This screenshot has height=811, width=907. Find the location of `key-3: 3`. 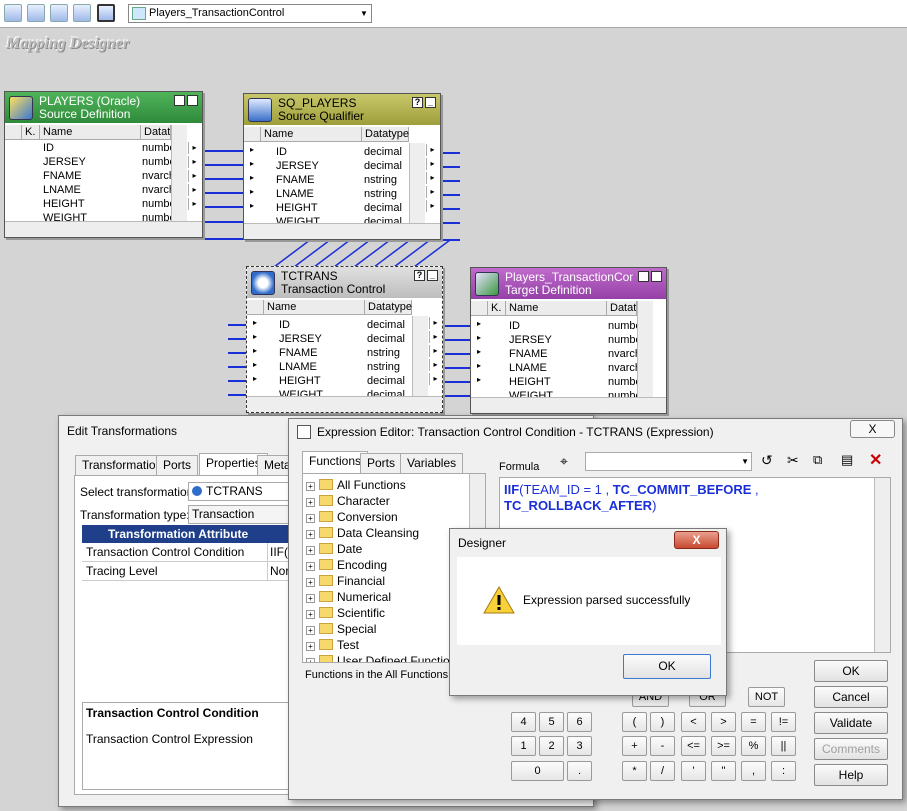

key-3: 3 is located at coordinates (579, 746).